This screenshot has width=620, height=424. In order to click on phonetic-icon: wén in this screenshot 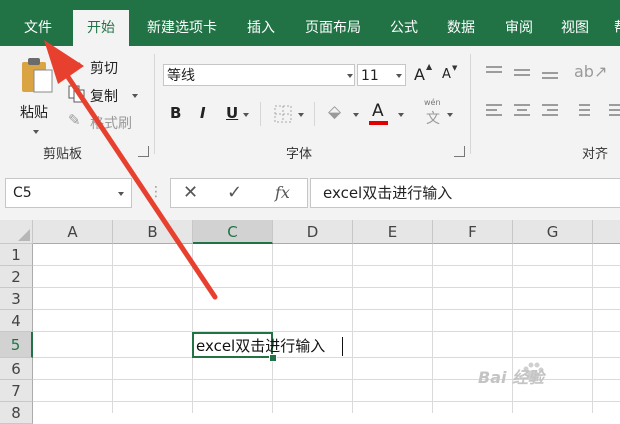, I will do `click(432, 102)`.